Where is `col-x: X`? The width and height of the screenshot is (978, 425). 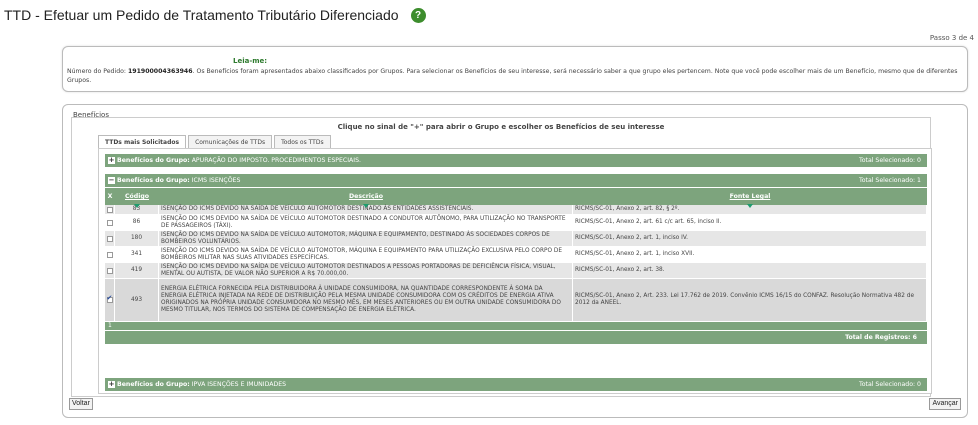 col-x: X is located at coordinates (110, 196).